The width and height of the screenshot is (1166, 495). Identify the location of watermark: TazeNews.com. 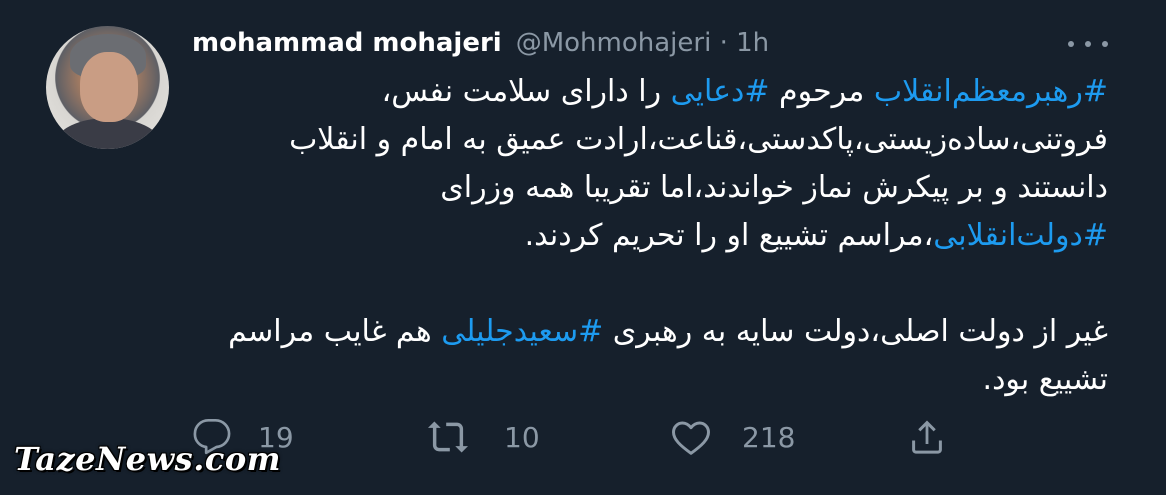
(148, 459).